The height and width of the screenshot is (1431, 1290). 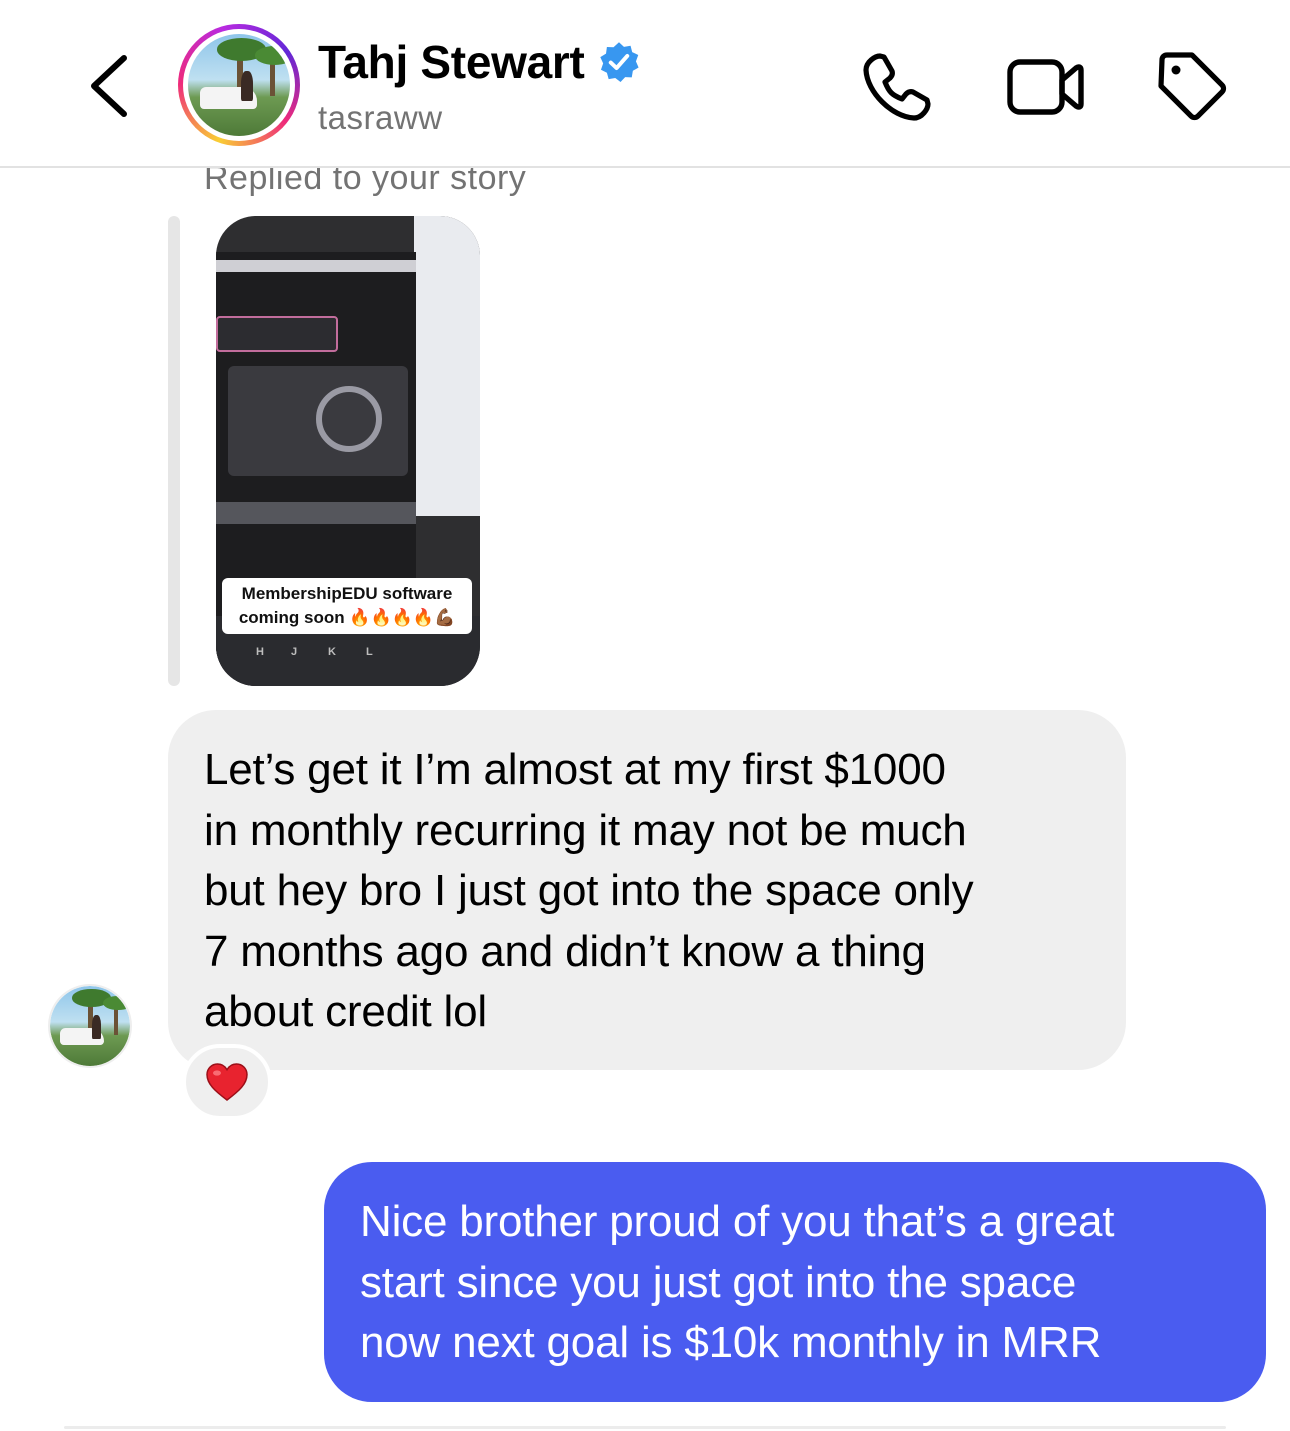 I want to click on sender-avatar, so click(x=90, y=1026).